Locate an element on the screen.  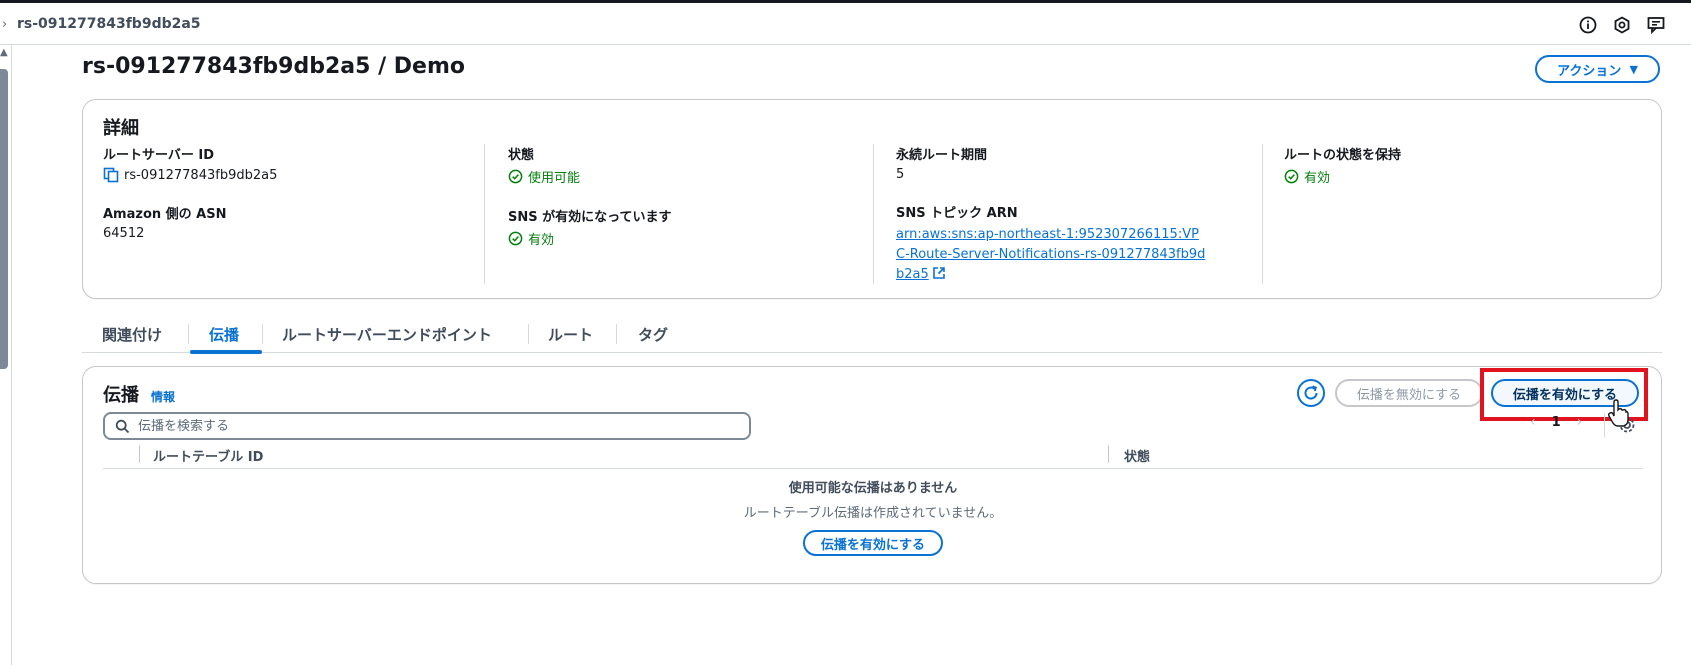
route-server-id-field: ルートサーバー ID rs-091277843fb9db2a5 is located at coordinates (283, 163).